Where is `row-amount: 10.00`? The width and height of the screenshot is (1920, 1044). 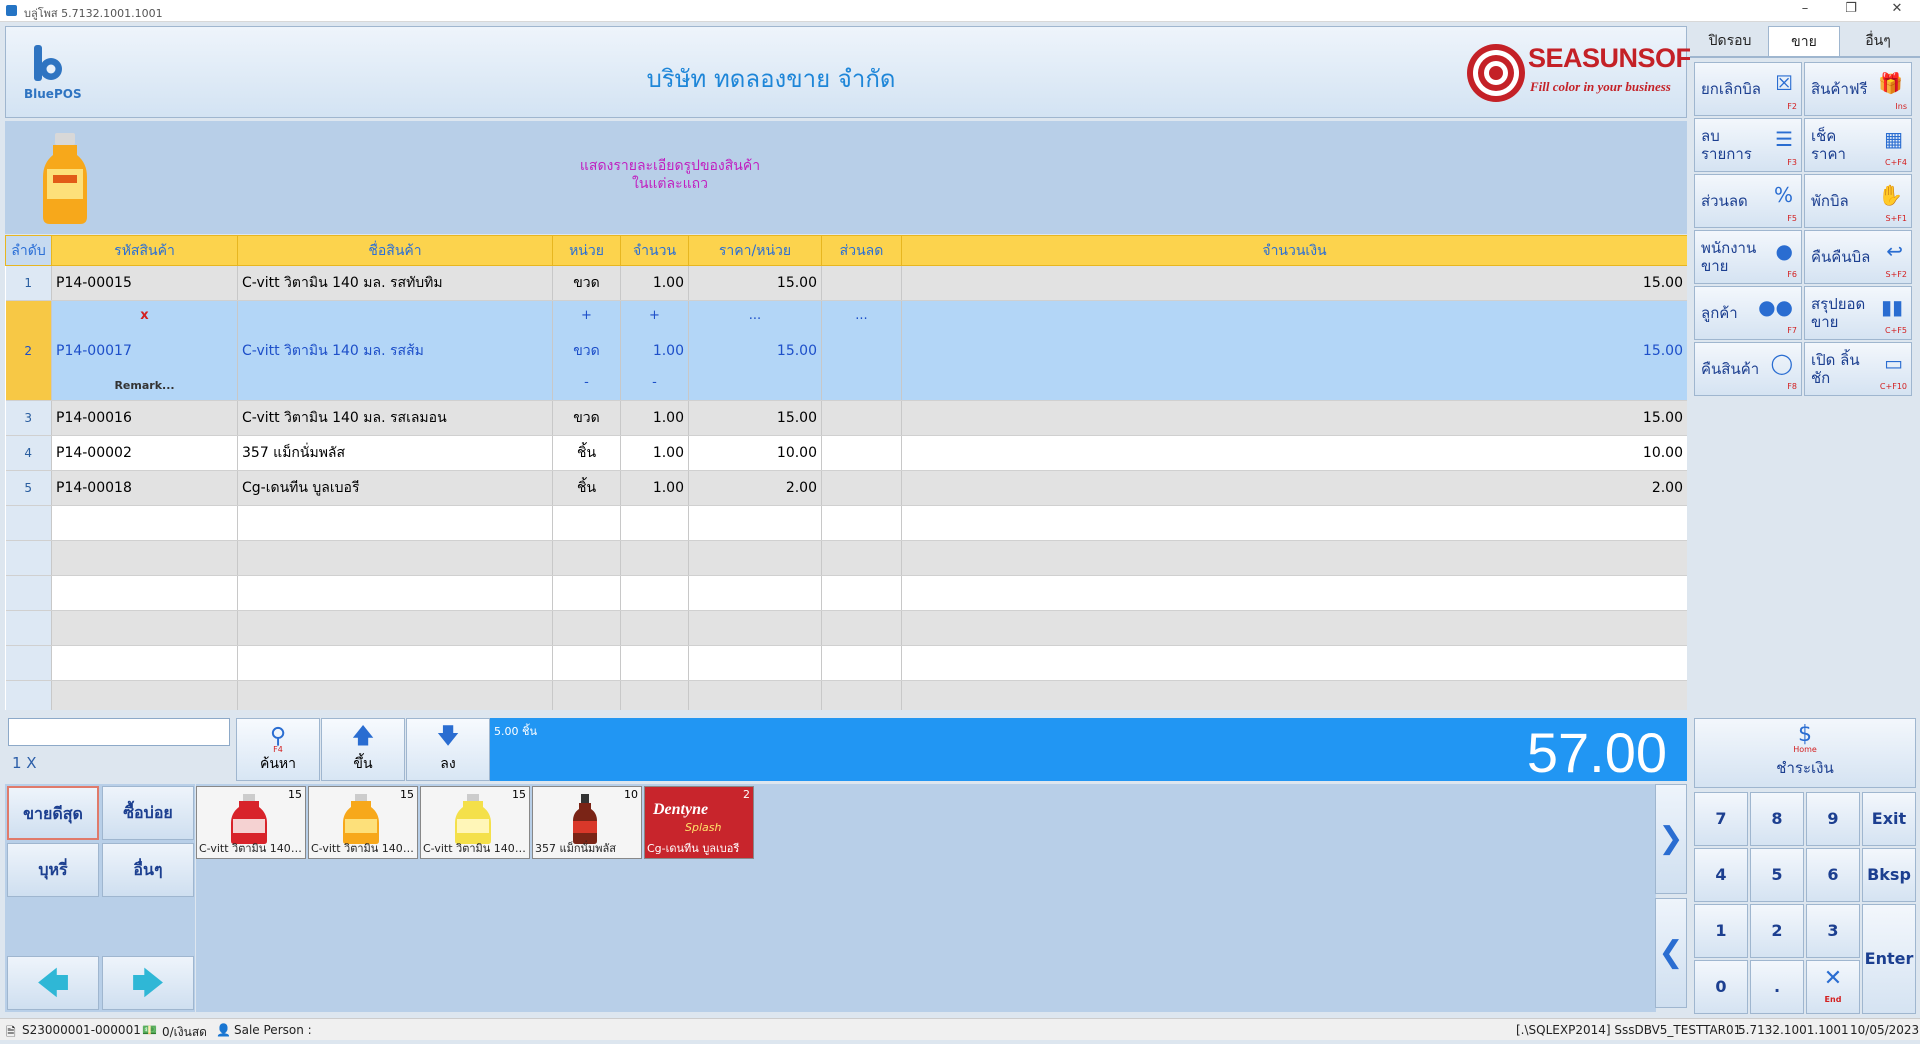 row-amount: 10.00 is located at coordinates (1294, 453).